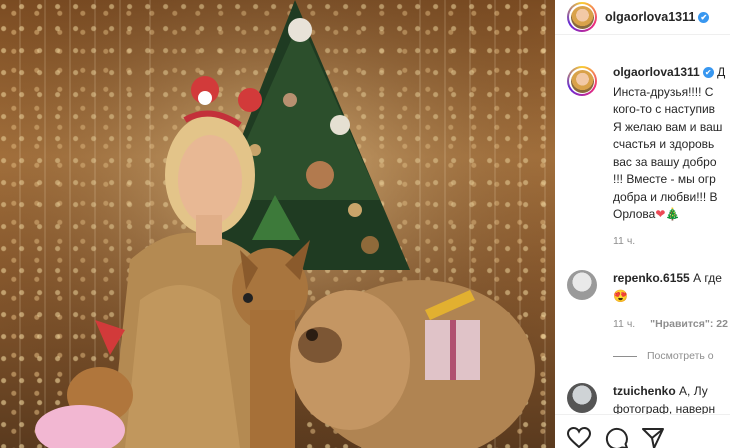 The image size is (730, 448). I want to click on commenter-username: repenko.6155, so click(651, 278).